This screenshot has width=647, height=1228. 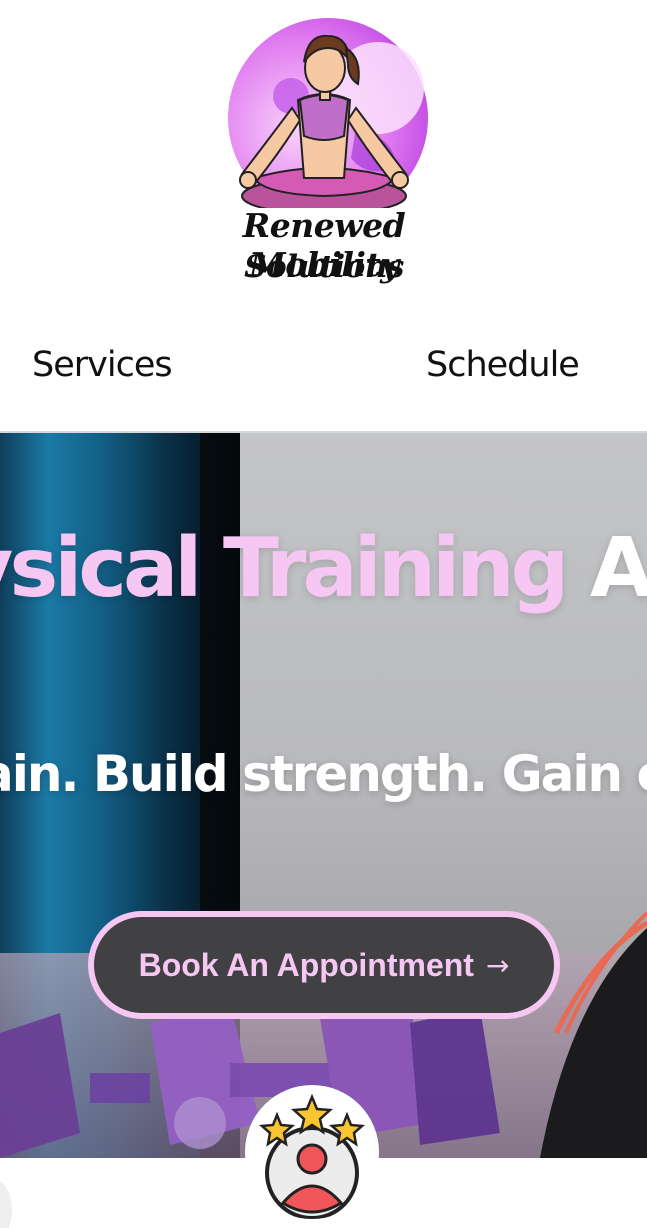 What do you see at coordinates (328, 113) in the screenshot?
I see `yoga-figure-logo-icon` at bounding box center [328, 113].